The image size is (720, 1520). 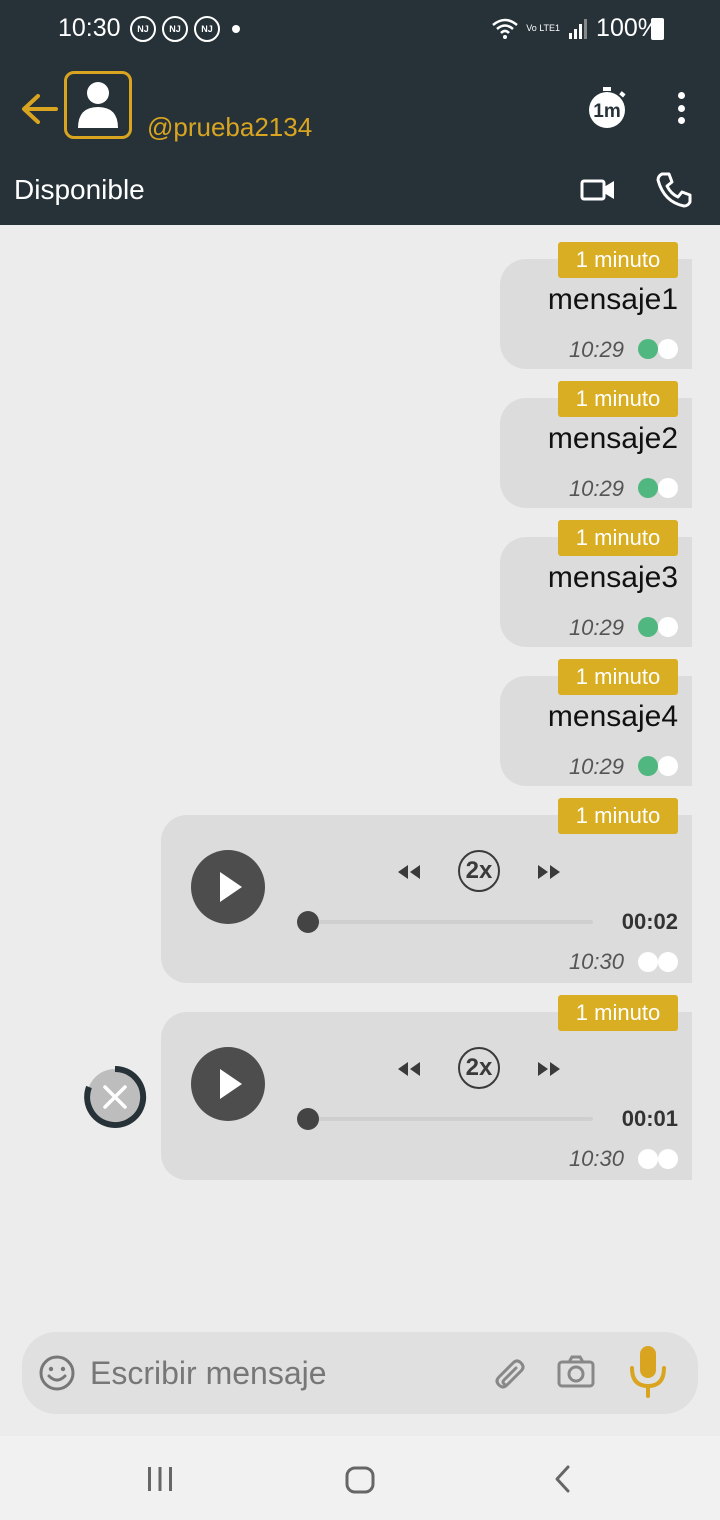 I want to click on more-notifications-dot, so click(x=236, y=29).